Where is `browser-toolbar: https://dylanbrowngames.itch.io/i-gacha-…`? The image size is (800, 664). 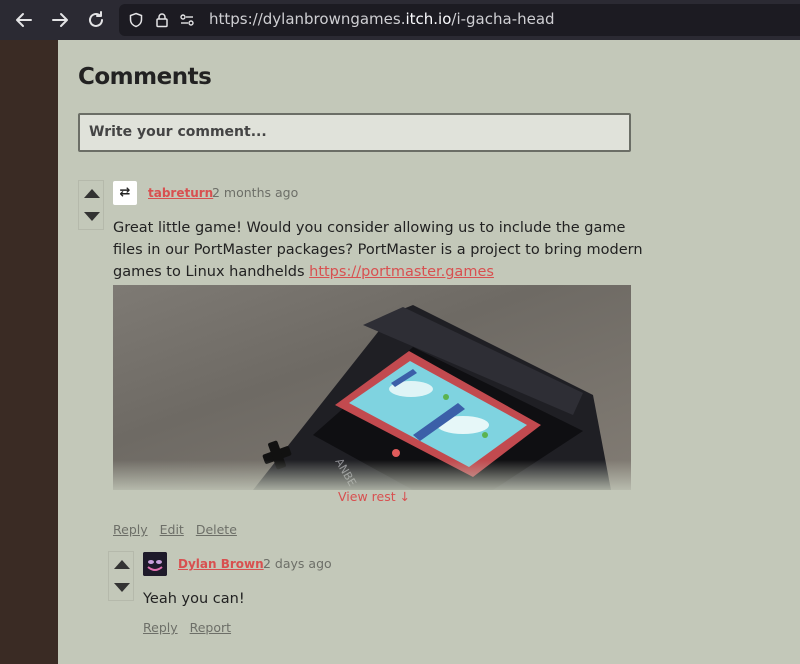
browser-toolbar: https://dylanbrowngames.itch.io/i-gacha-… is located at coordinates (400, 20).